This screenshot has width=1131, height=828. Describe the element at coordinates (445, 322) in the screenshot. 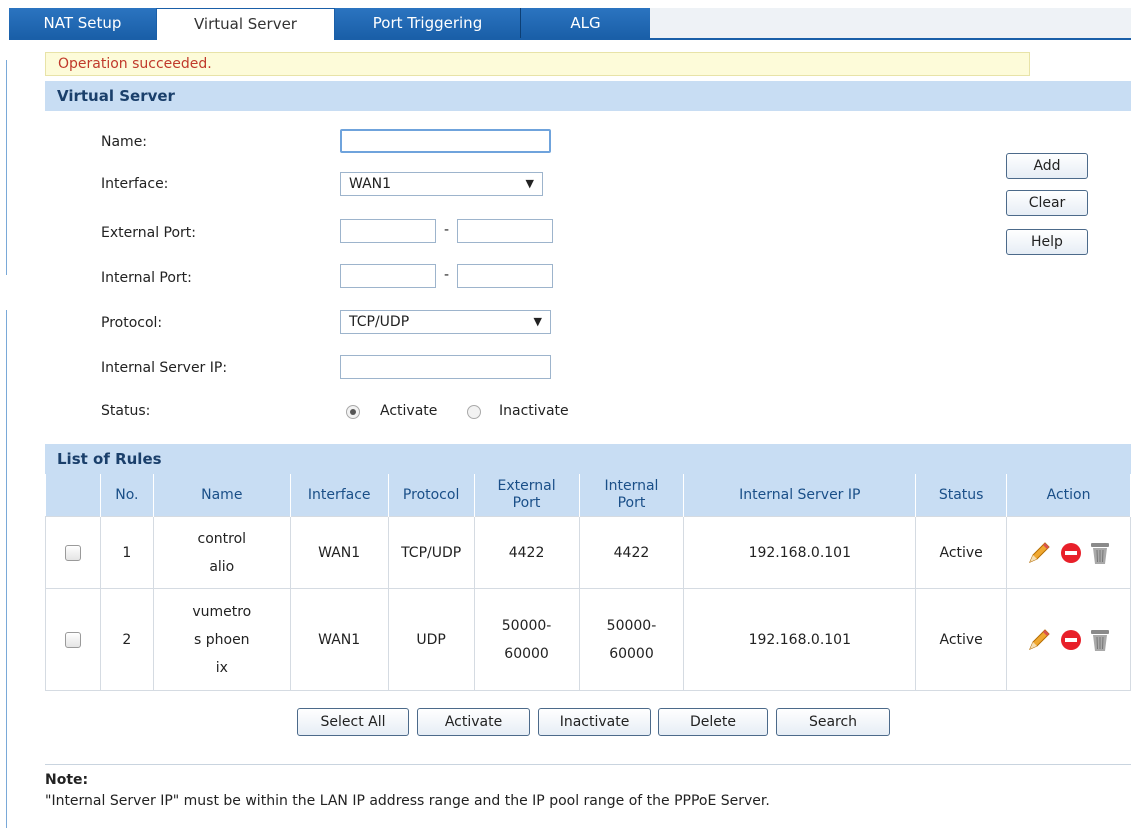

I see `protocol-select: TCP/UDP ▼` at that location.